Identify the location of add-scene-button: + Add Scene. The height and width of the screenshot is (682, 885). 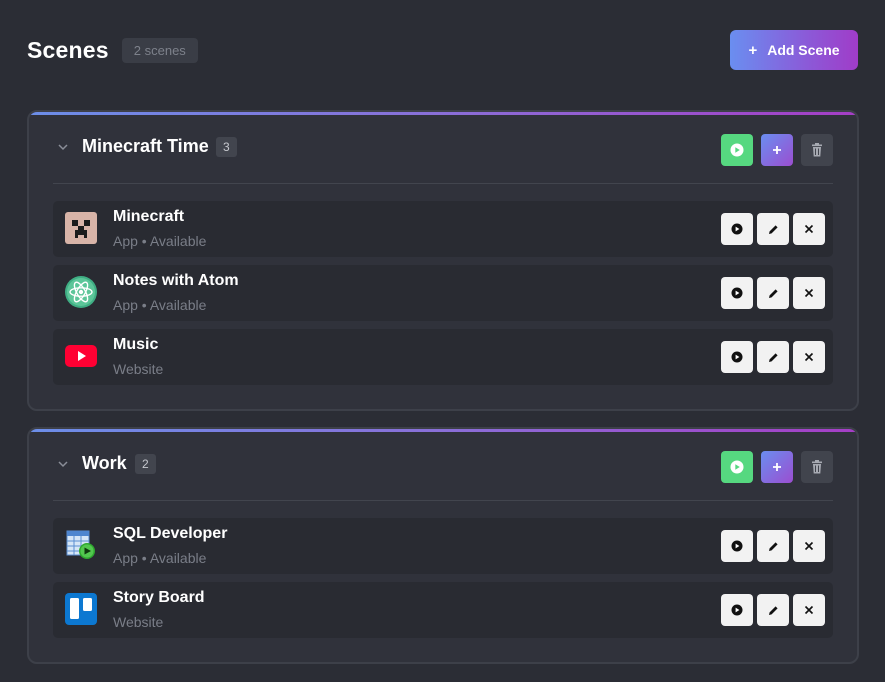
(794, 50).